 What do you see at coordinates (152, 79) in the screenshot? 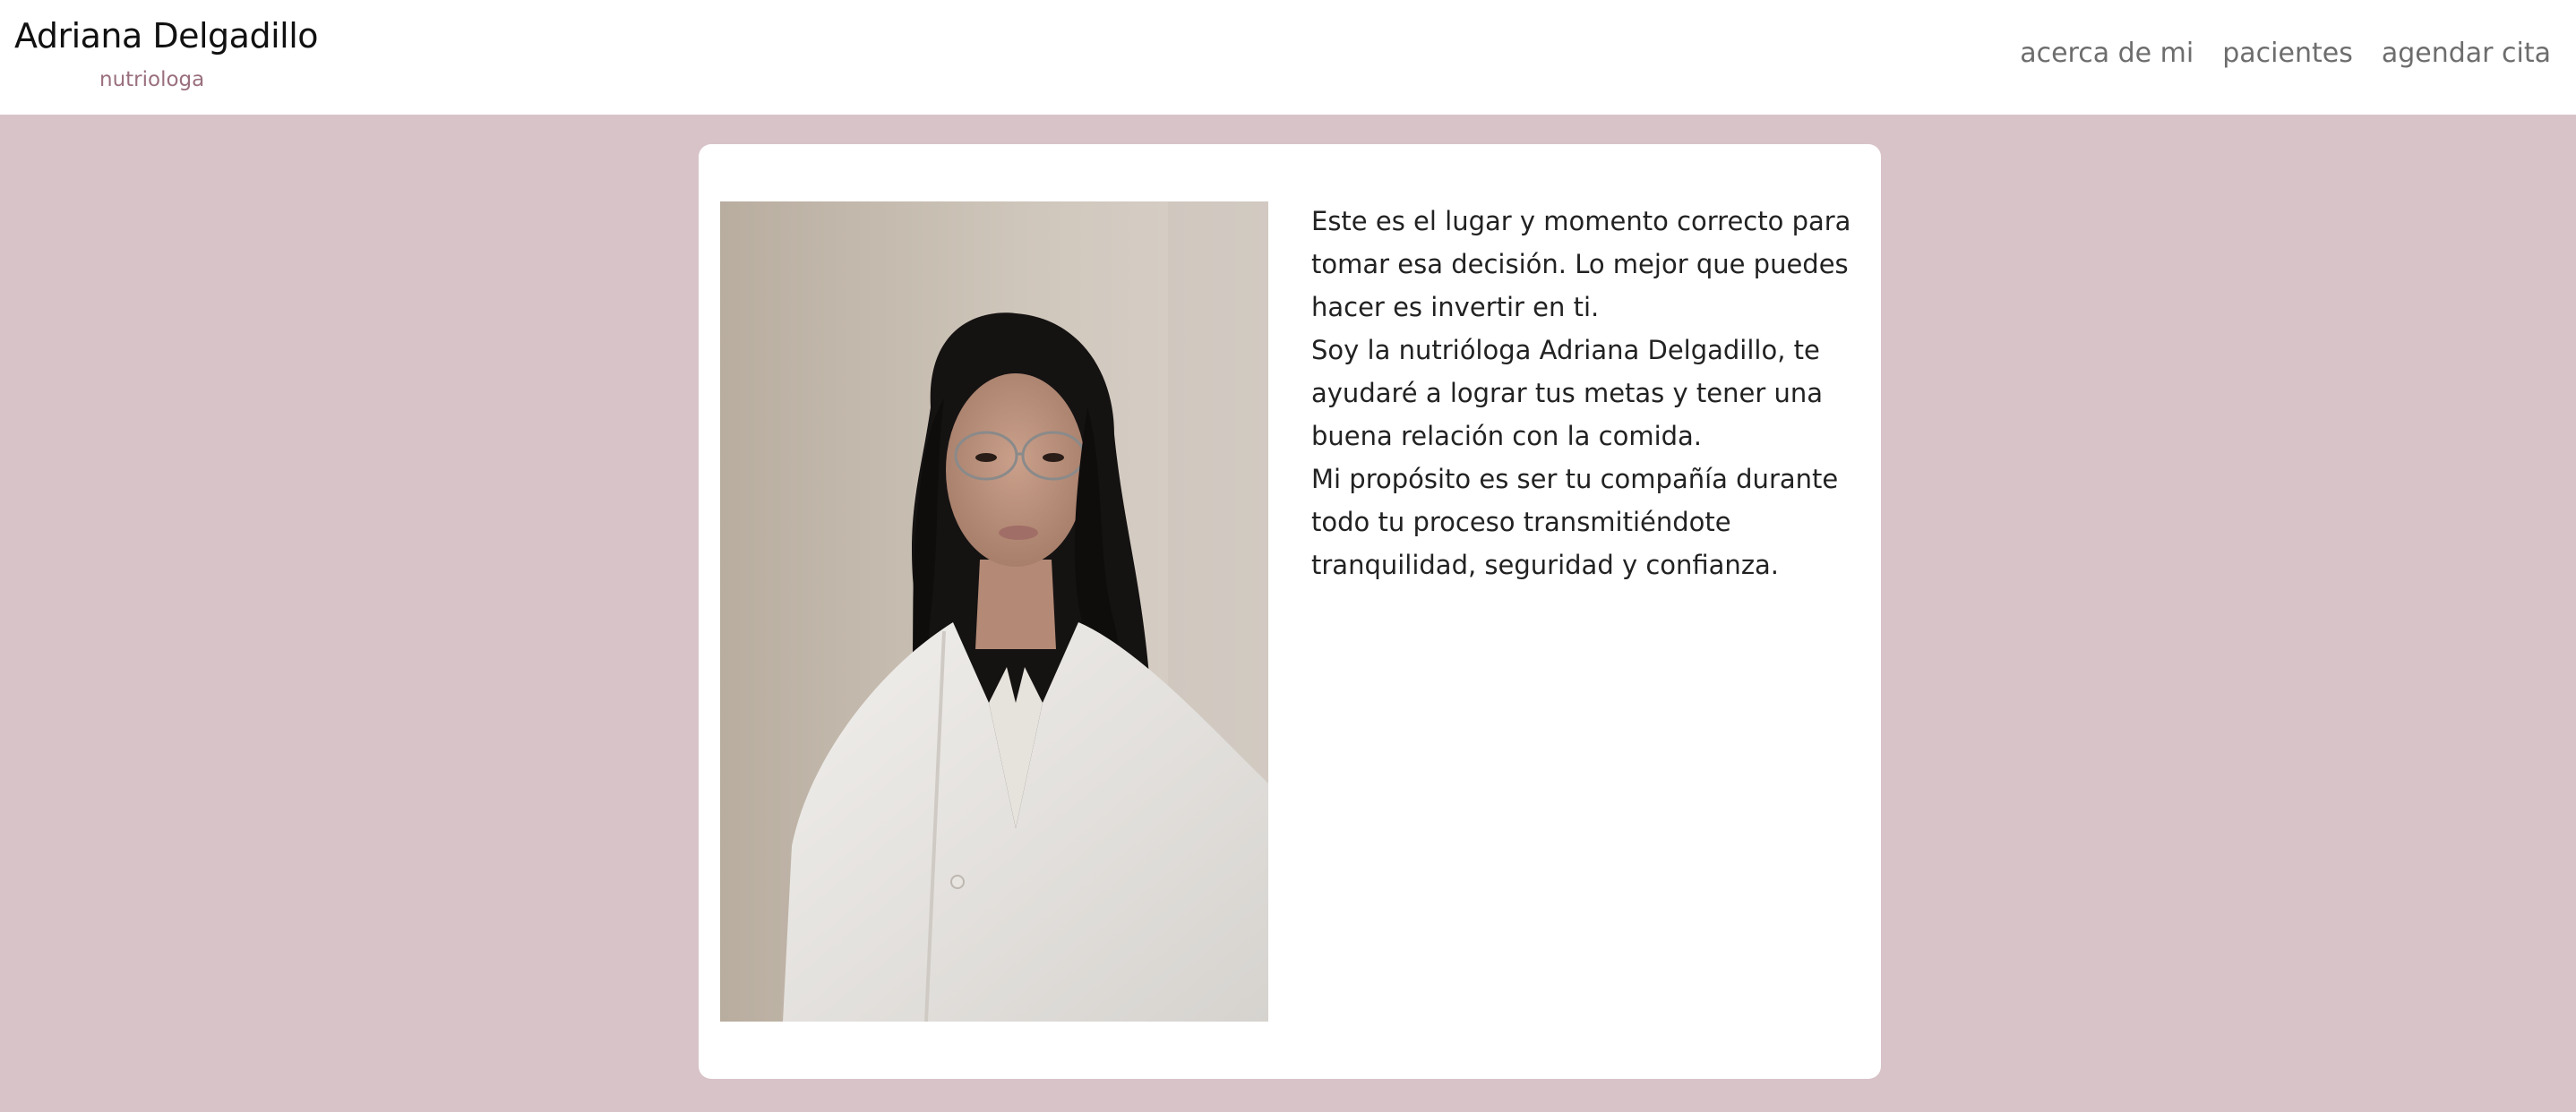
I see `site-subtitle: nutriologa` at bounding box center [152, 79].